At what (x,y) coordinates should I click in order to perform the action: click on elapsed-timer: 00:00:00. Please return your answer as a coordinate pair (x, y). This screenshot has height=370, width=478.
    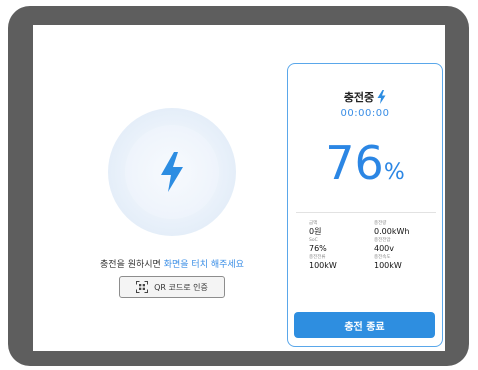
    Looking at the image, I should click on (365, 113).